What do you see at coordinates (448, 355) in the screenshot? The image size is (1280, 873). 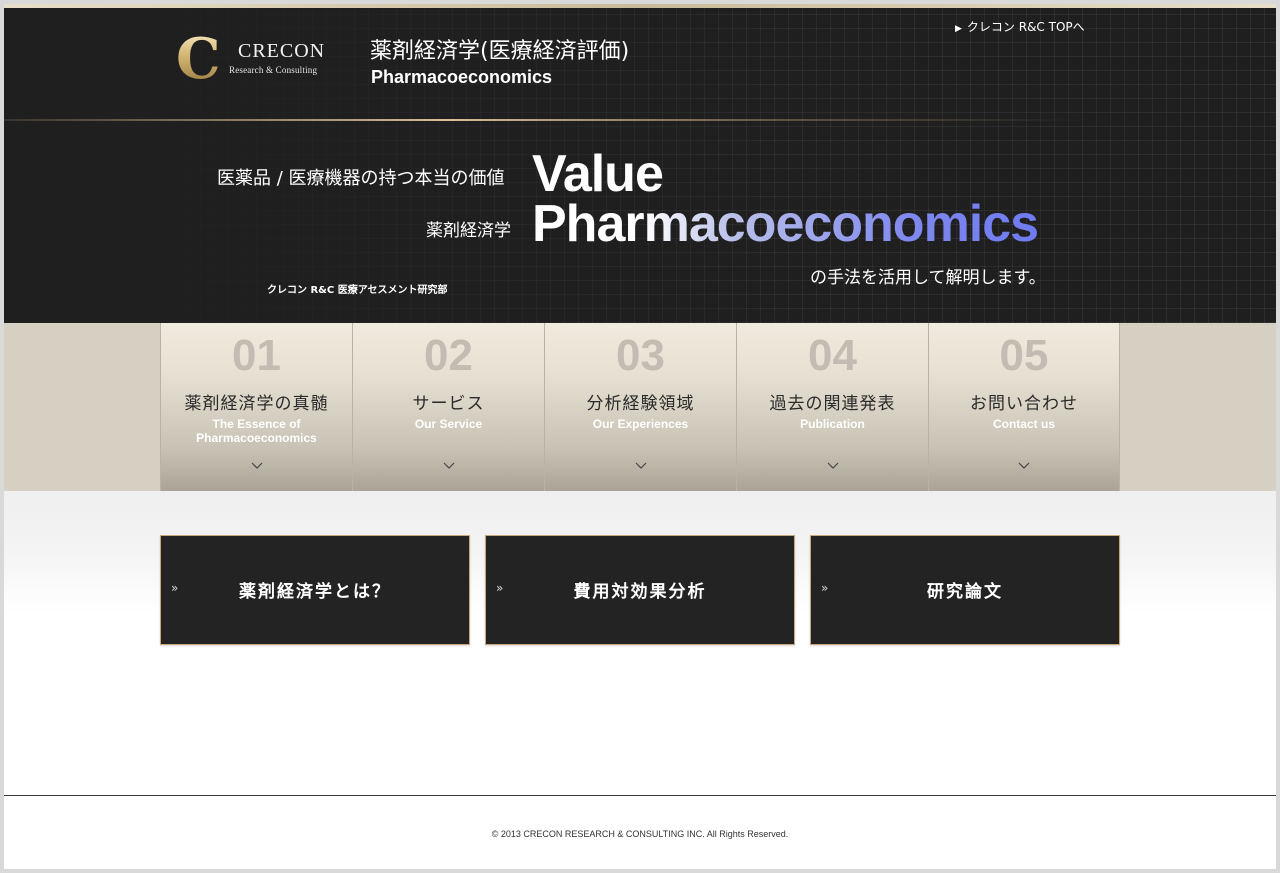 I see `nav-number: 02` at bounding box center [448, 355].